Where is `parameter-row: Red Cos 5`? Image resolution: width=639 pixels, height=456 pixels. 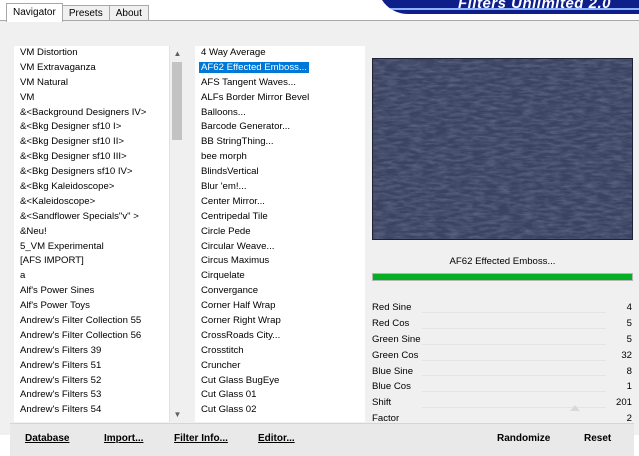
parameter-row: Red Cos 5 is located at coordinates (502, 324).